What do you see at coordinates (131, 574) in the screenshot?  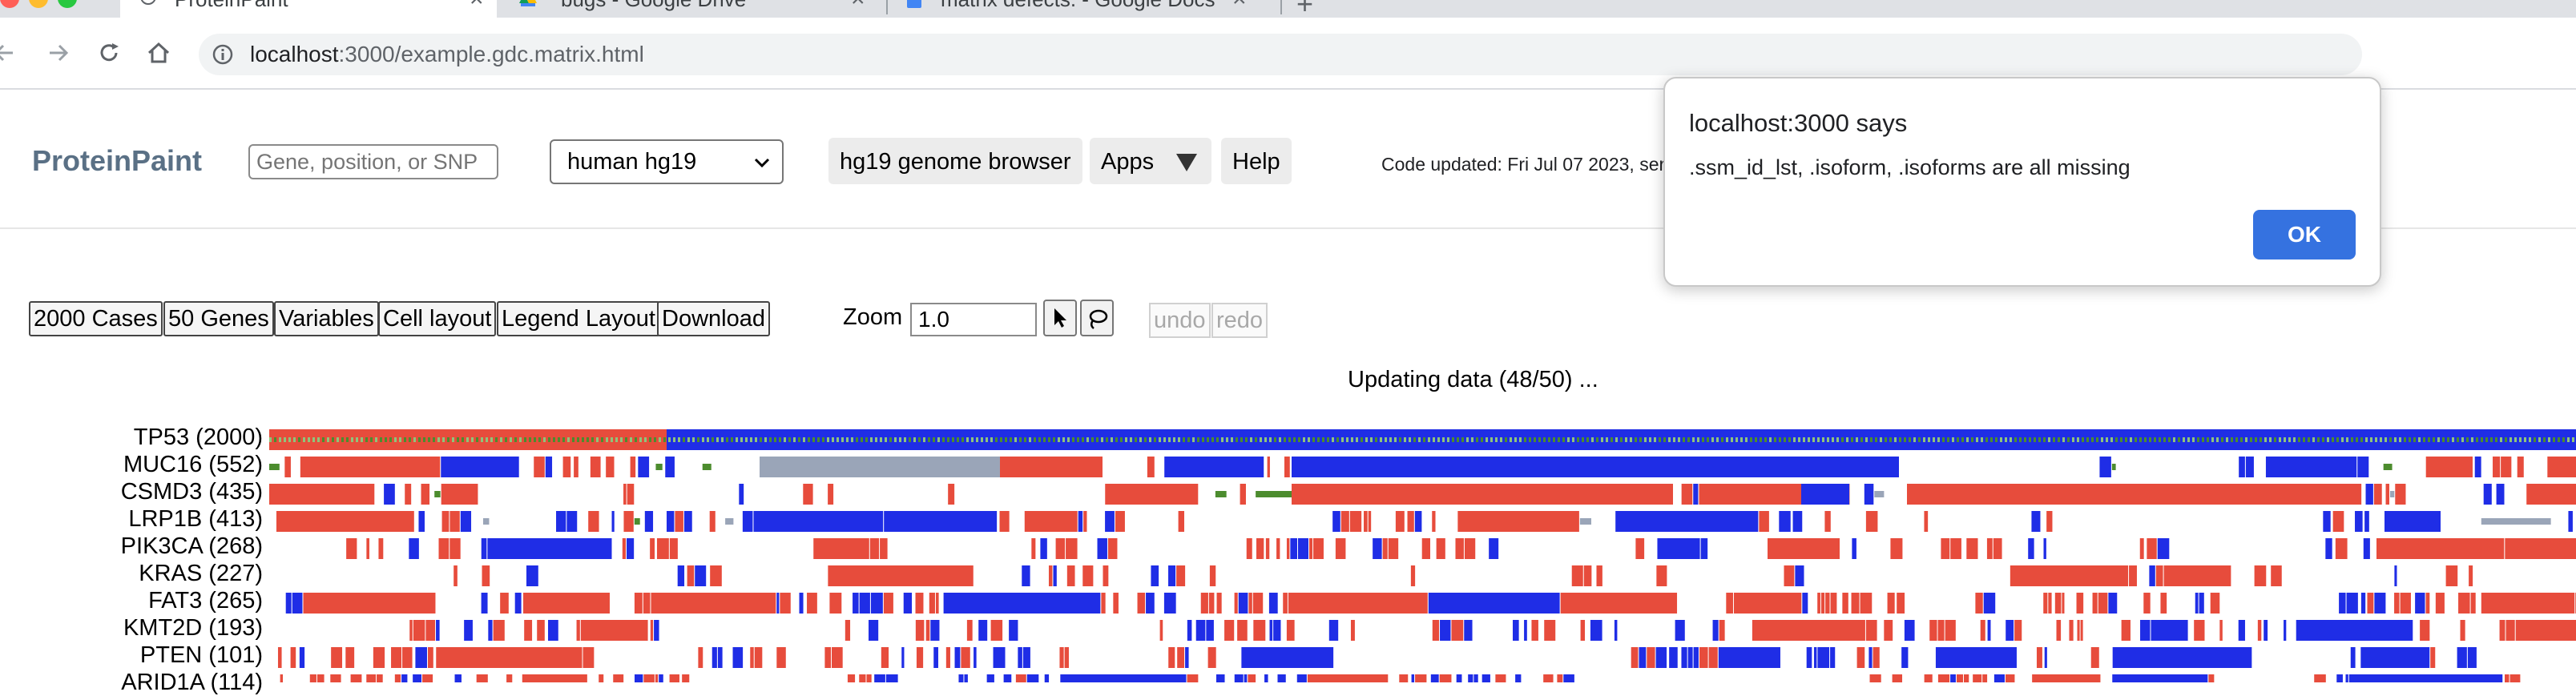 I see `row-label-kras: KRAS (227)` at bounding box center [131, 574].